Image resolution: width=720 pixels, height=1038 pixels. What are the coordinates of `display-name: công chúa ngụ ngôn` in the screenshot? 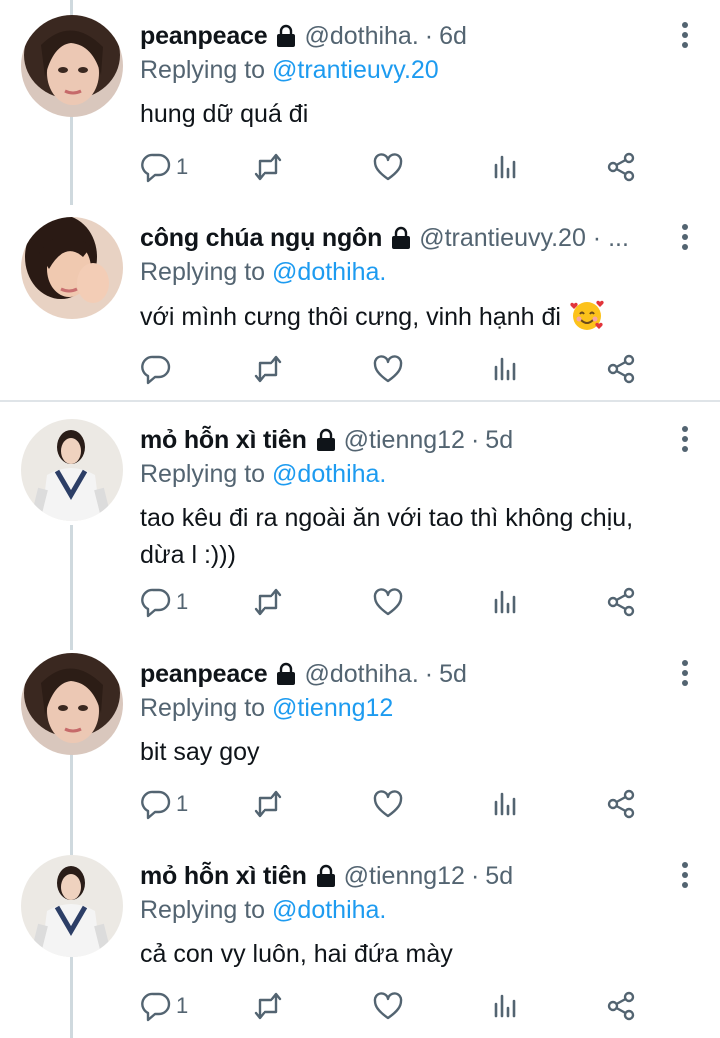 It's located at (261, 238).